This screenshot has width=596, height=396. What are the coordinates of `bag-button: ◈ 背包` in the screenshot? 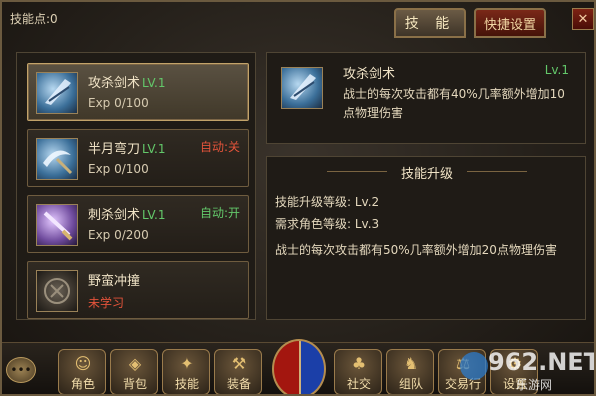 It's located at (134, 371).